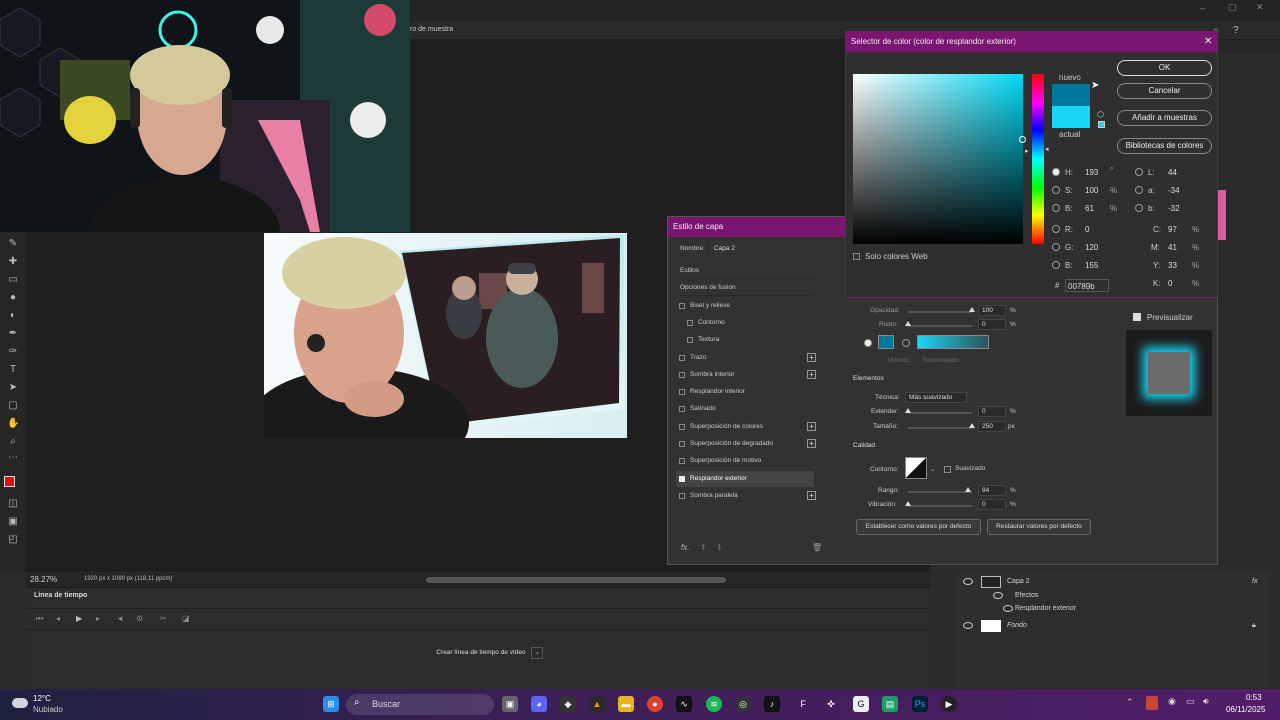 The width and height of the screenshot is (1280, 720). What do you see at coordinates (13, 280) in the screenshot?
I see `eraser-tool-icon: ▭` at bounding box center [13, 280].